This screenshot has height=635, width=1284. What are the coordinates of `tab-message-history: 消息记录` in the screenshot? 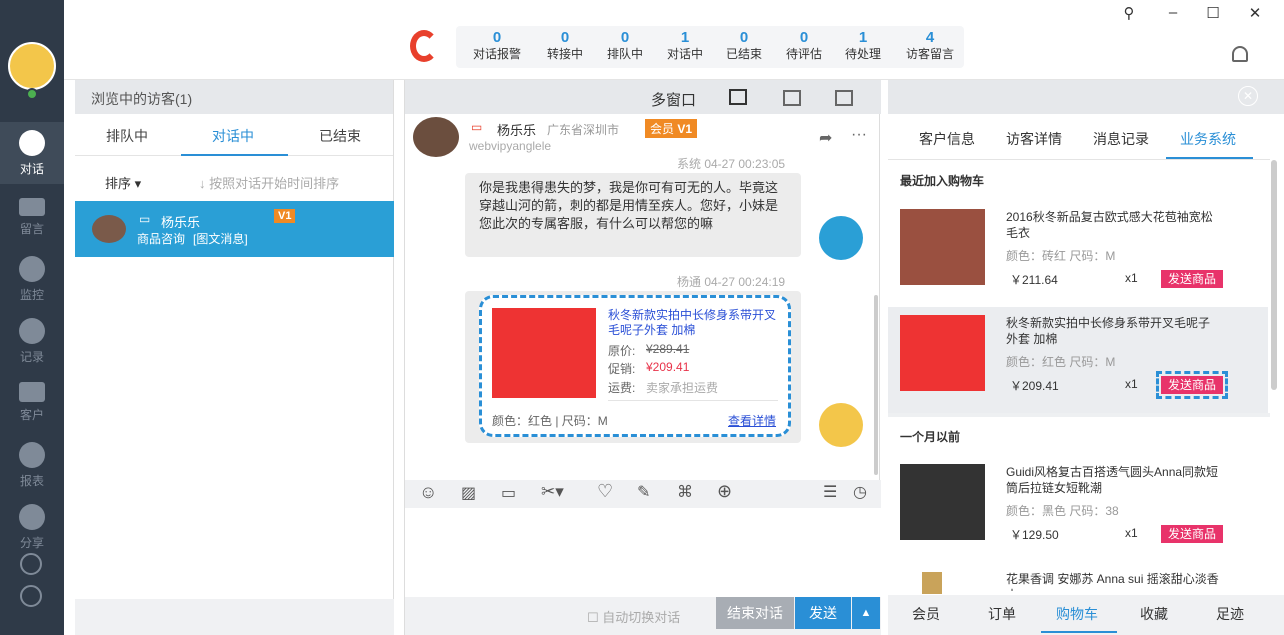 It's located at (1121, 139).